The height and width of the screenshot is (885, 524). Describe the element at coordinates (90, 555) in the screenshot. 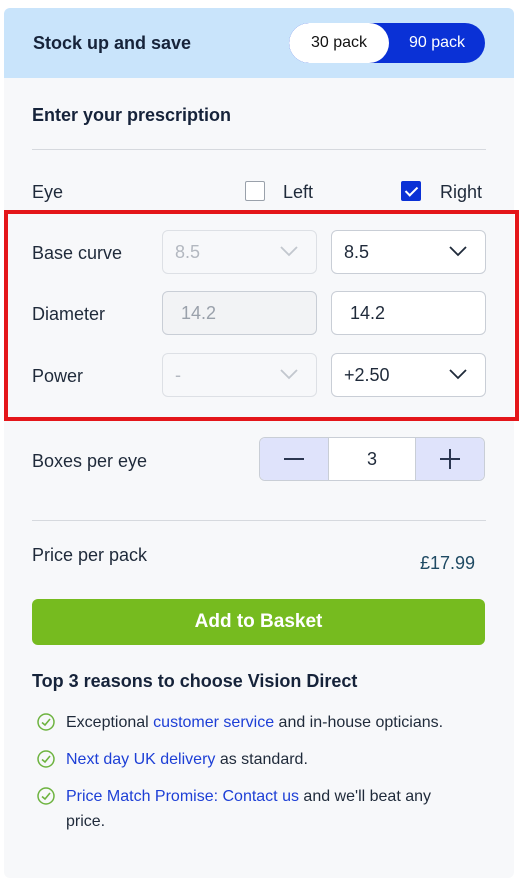

I see `price-per-pack-label: Price per pack` at that location.